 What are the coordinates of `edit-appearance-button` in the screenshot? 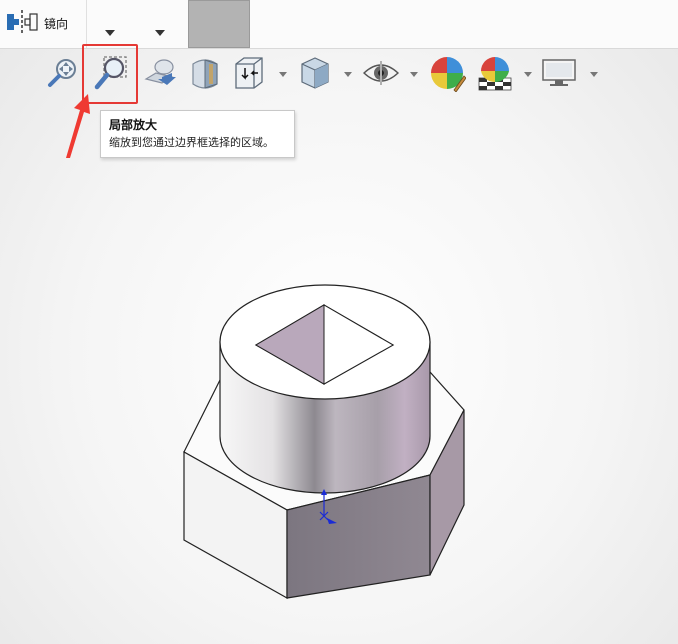 It's located at (447, 74).